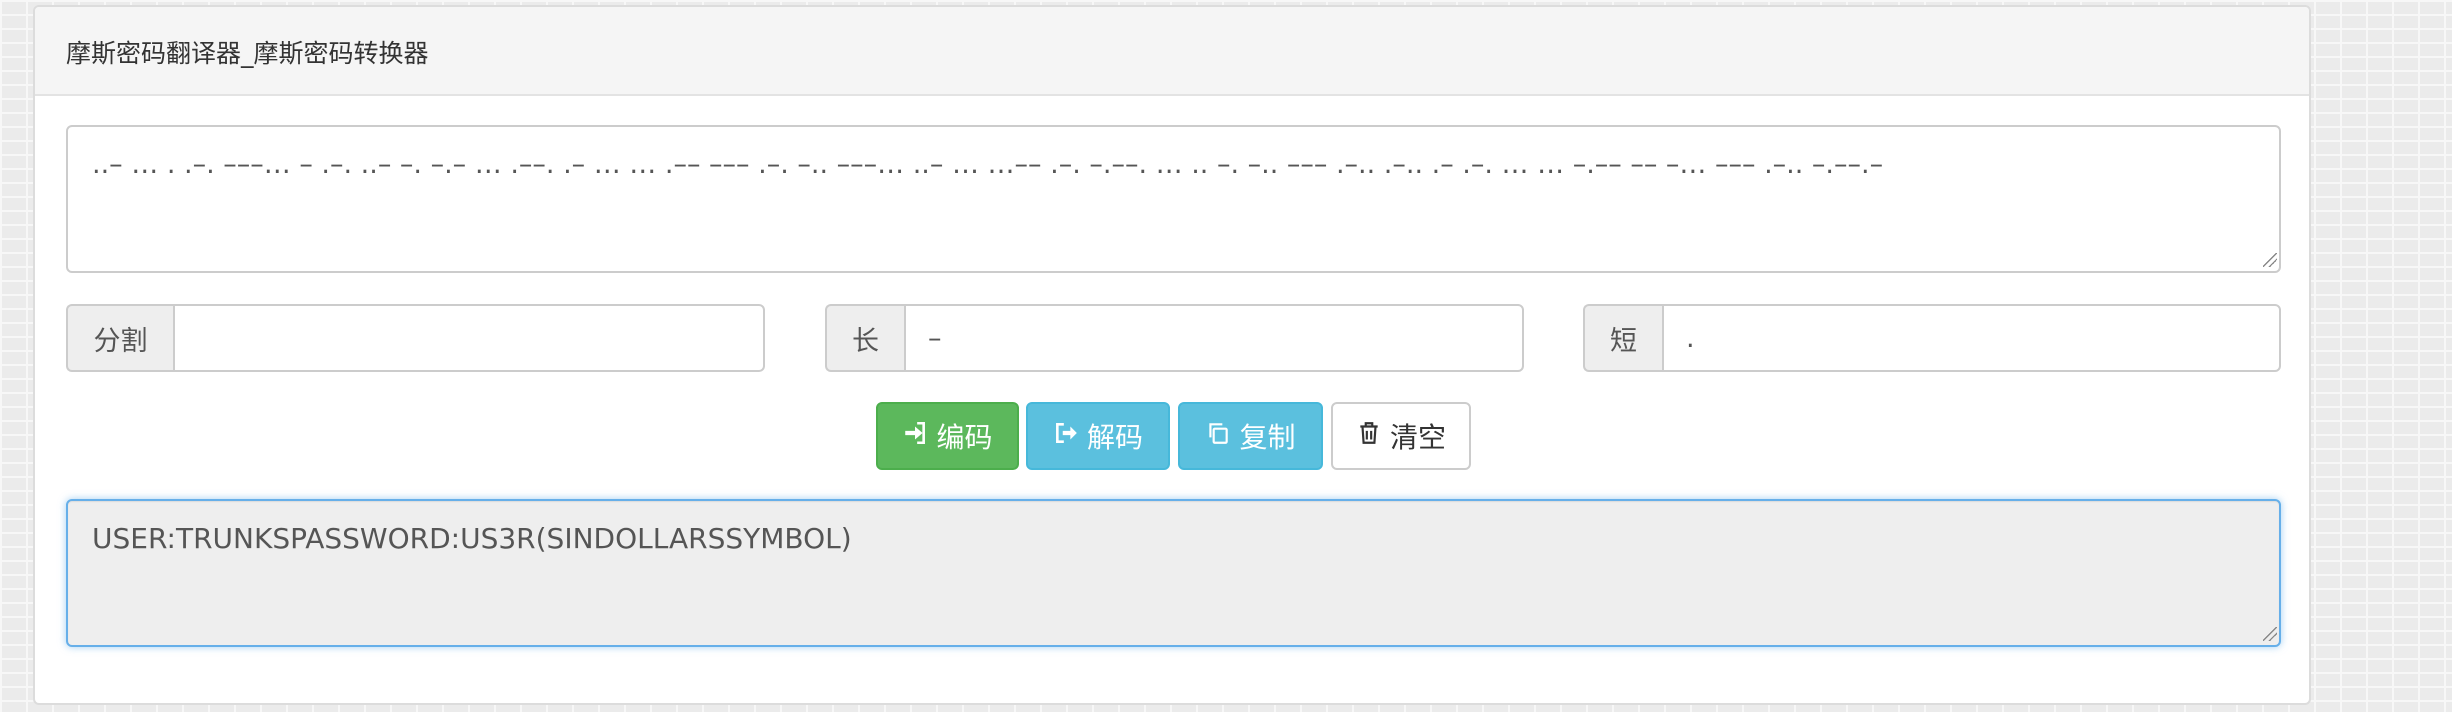 The width and height of the screenshot is (2452, 712). I want to click on short-symbol-input: ., so click(1971, 338).